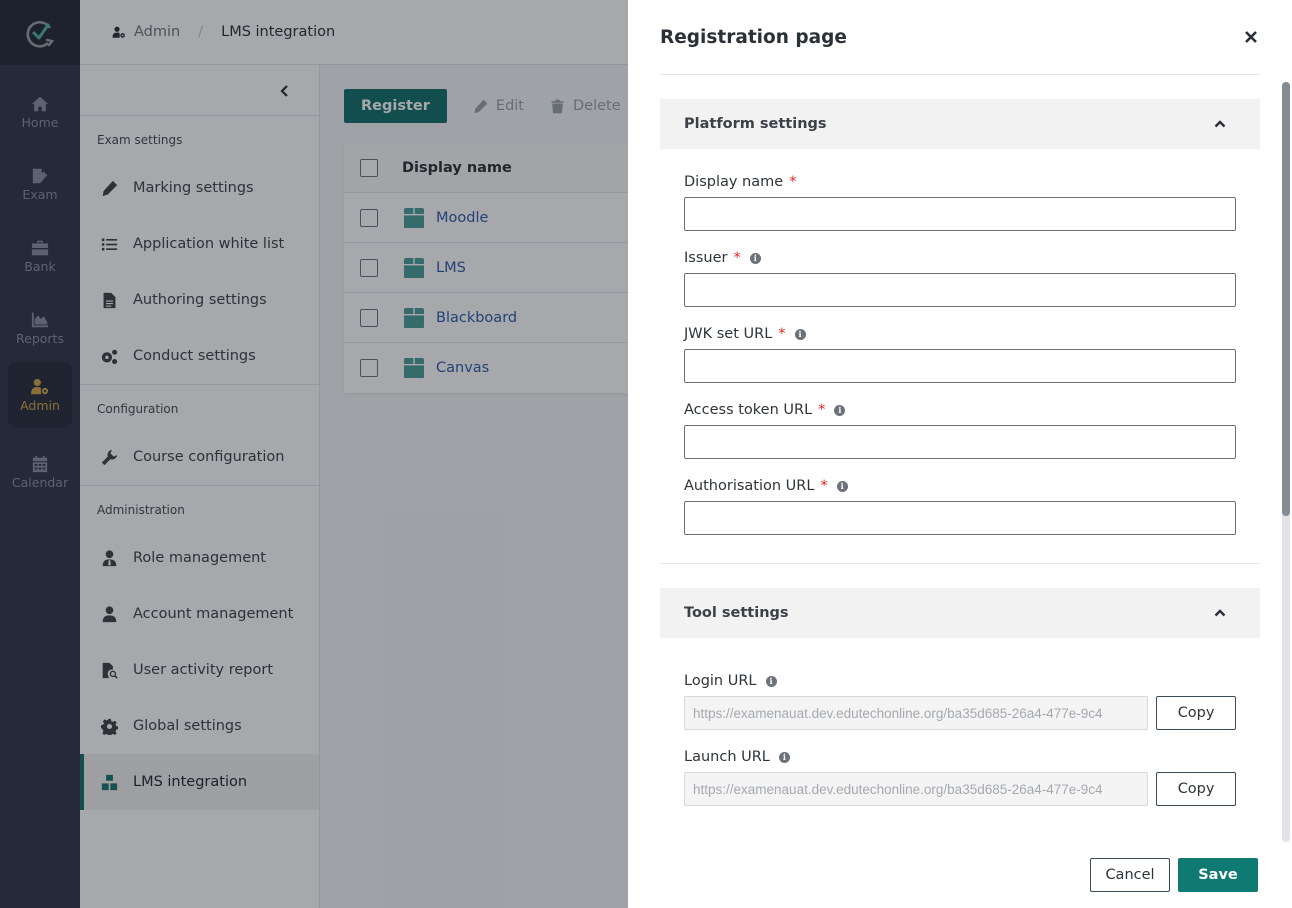  I want to click on copy-launch-url-button: Copy, so click(1196, 789).